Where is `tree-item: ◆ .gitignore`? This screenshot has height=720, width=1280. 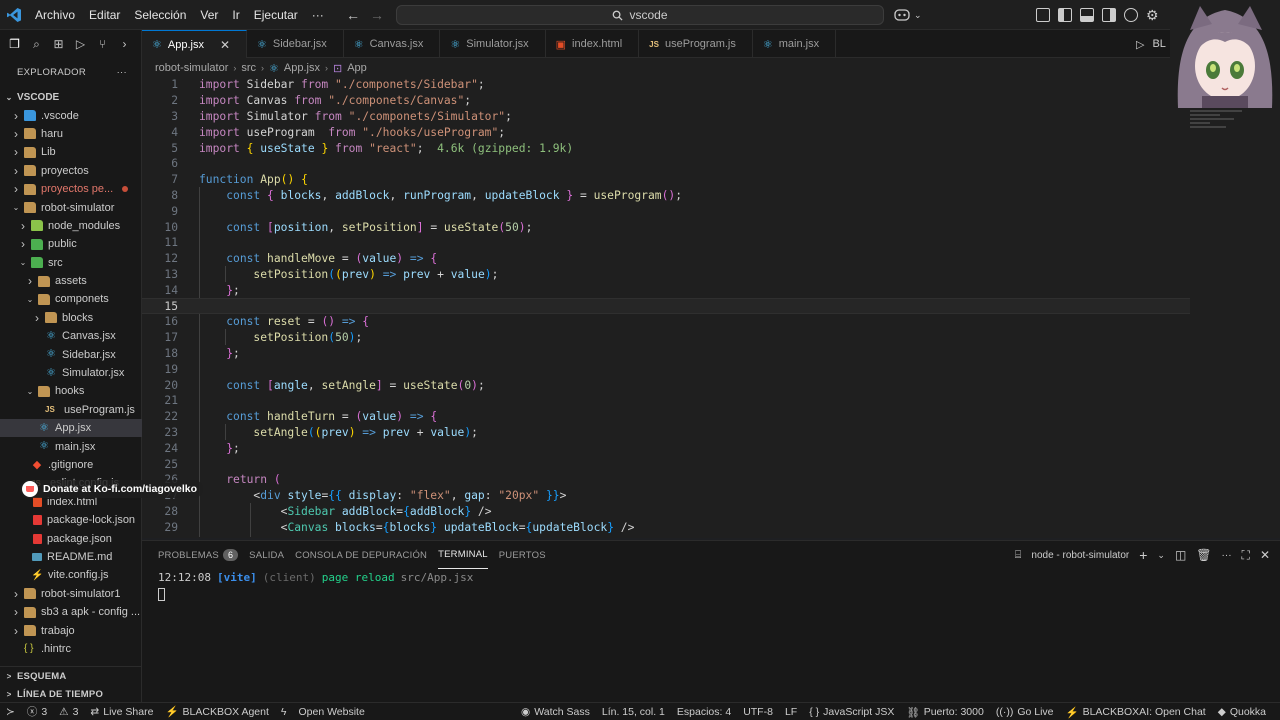 tree-item: ◆ .gitignore is located at coordinates (71, 465).